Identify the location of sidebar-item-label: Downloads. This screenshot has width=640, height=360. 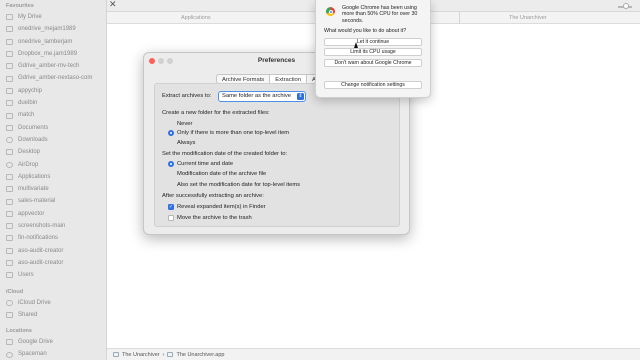
(33, 139).